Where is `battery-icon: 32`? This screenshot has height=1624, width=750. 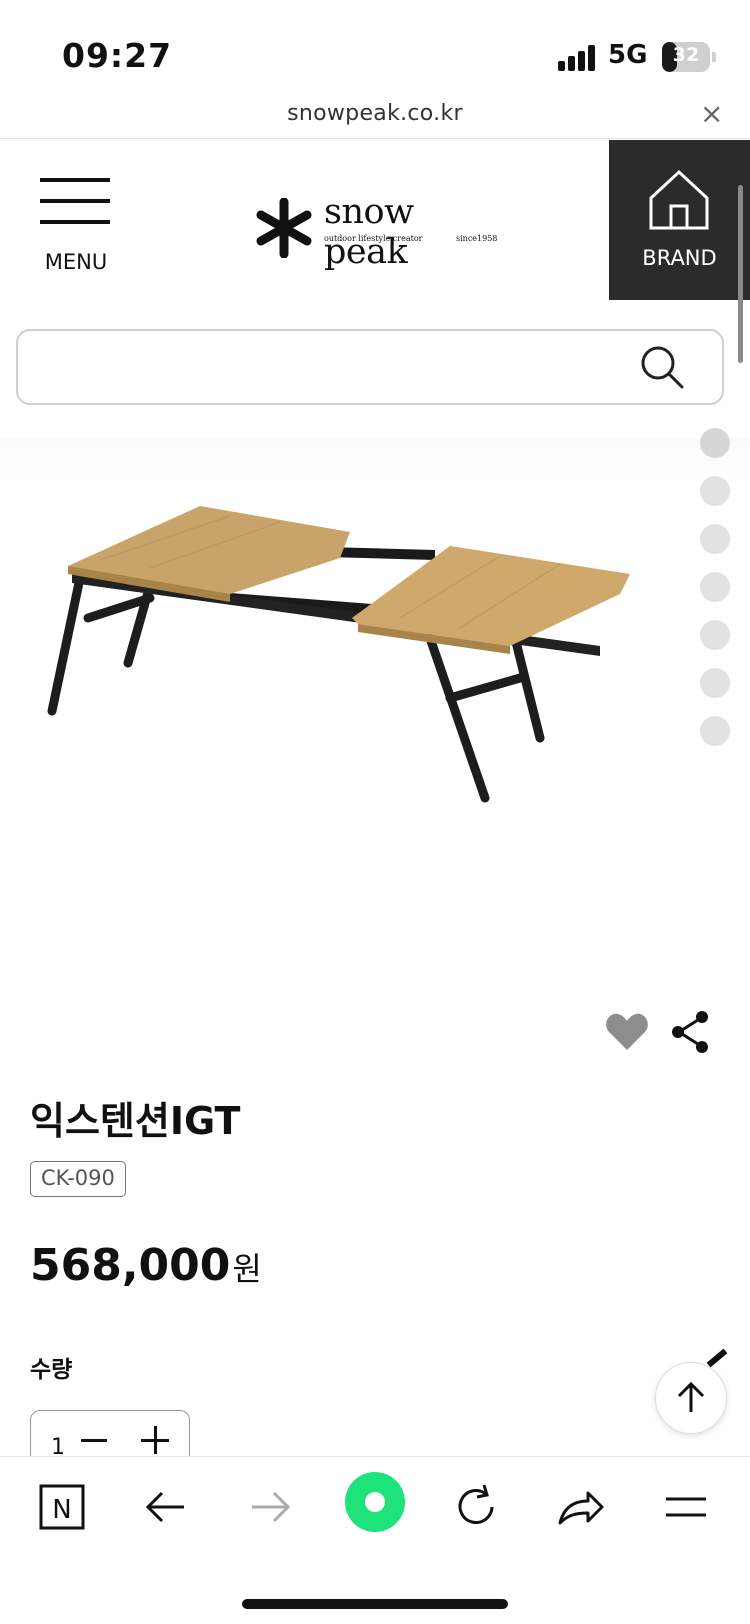
battery-icon: 32 is located at coordinates (686, 57).